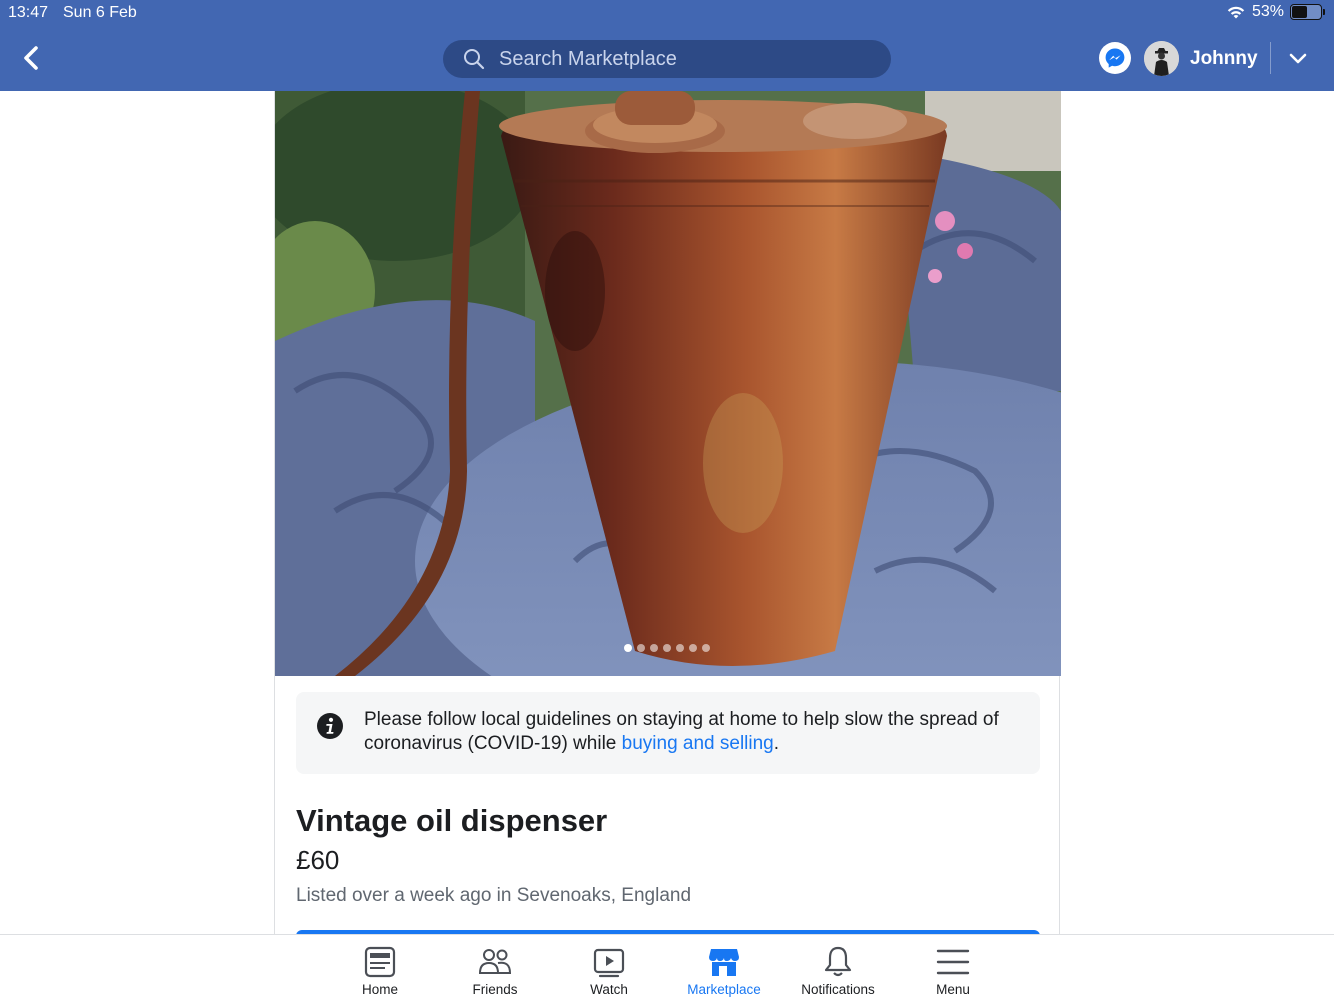  What do you see at coordinates (318, 860) in the screenshot?
I see `listing-price: £60` at bounding box center [318, 860].